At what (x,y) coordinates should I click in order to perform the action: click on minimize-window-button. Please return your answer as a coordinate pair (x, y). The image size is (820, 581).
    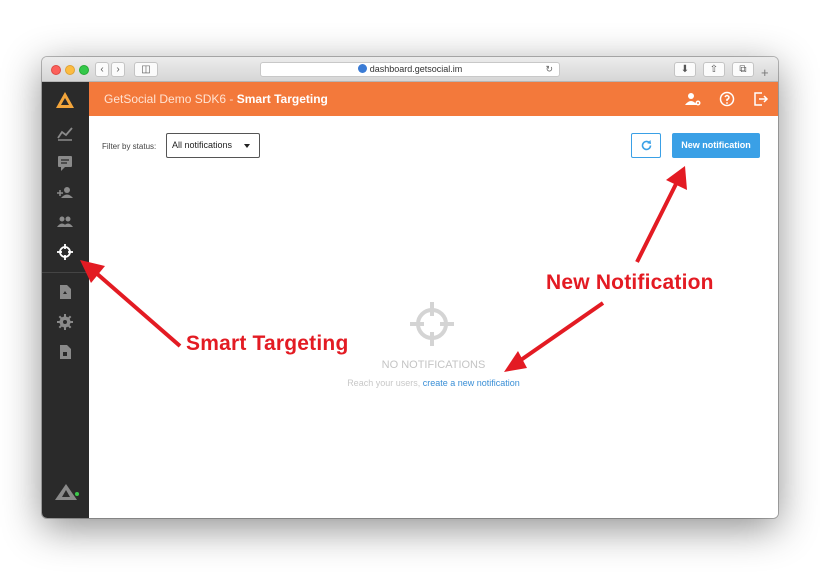
    Looking at the image, I should click on (70, 70).